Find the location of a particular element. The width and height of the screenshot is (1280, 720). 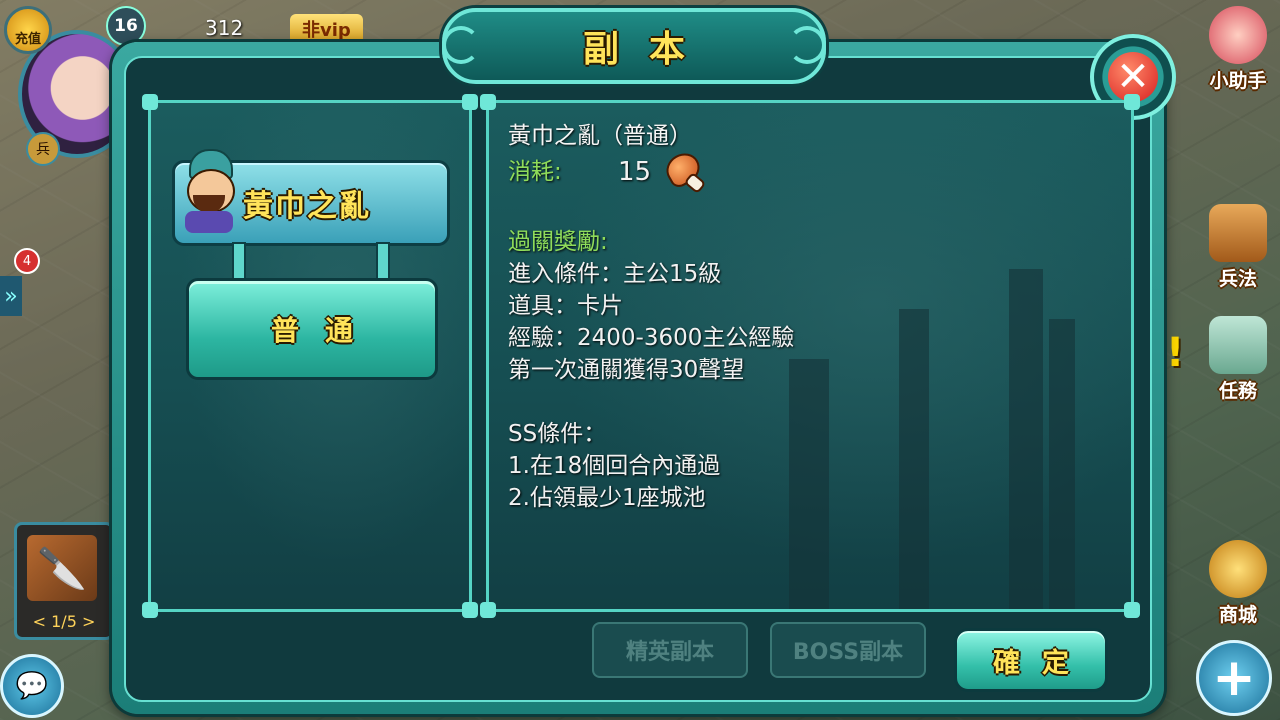

tab-boss-dungeon: BOSS副本 is located at coordinates (848, 650).